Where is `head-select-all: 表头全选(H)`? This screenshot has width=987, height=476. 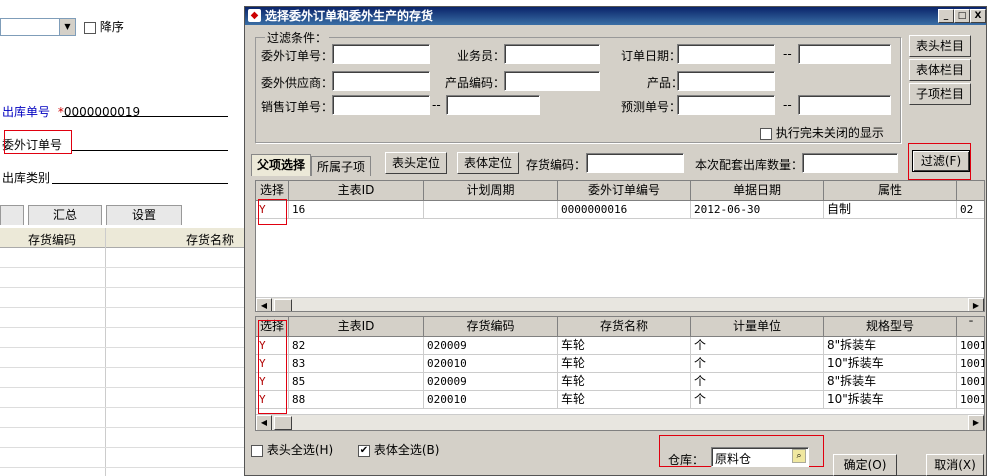
head-select-all: 表头全选(H) is located at coordinates (292, 449).